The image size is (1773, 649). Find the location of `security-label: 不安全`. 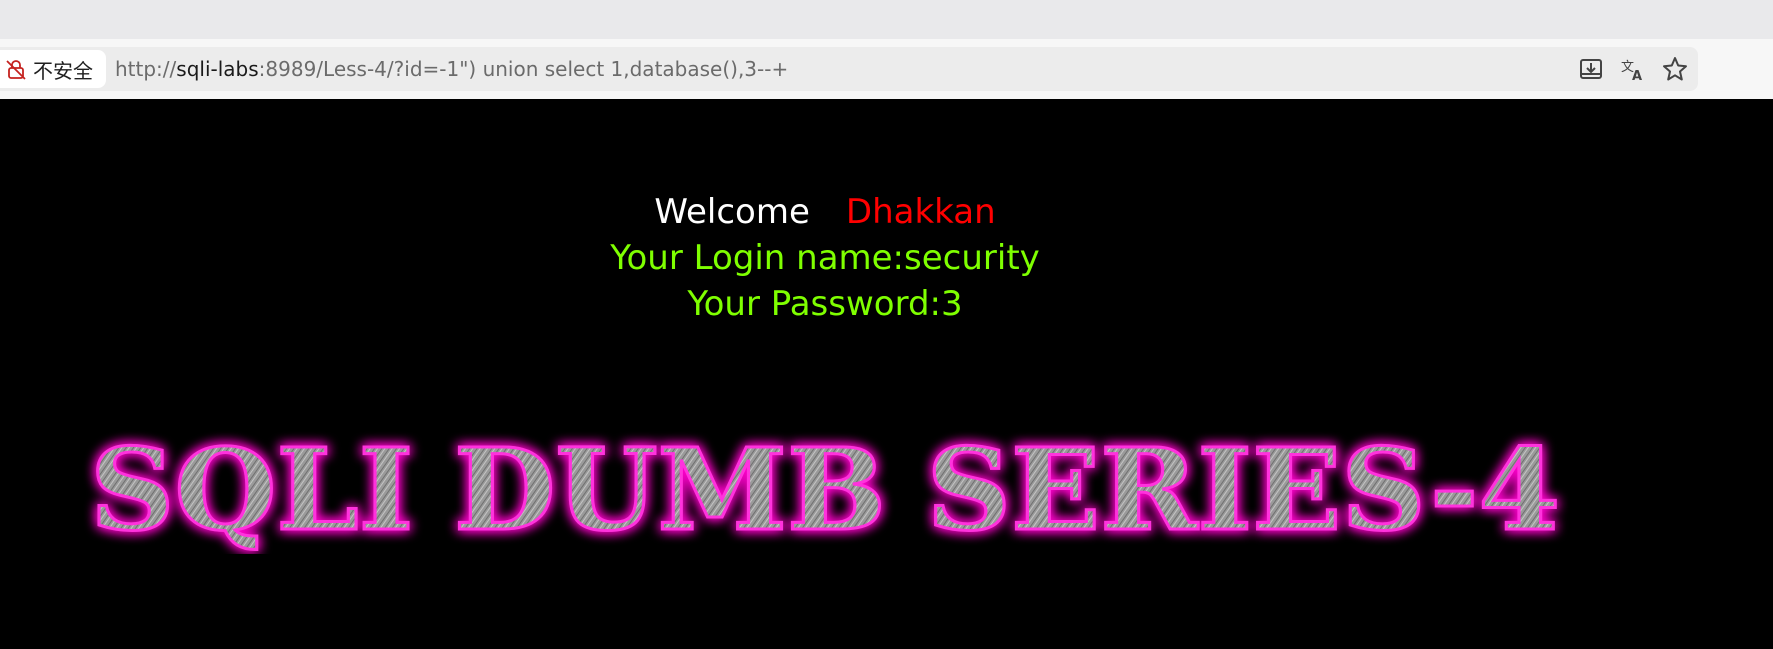

security-label: 不安全 is located at coordinates (63, 70).